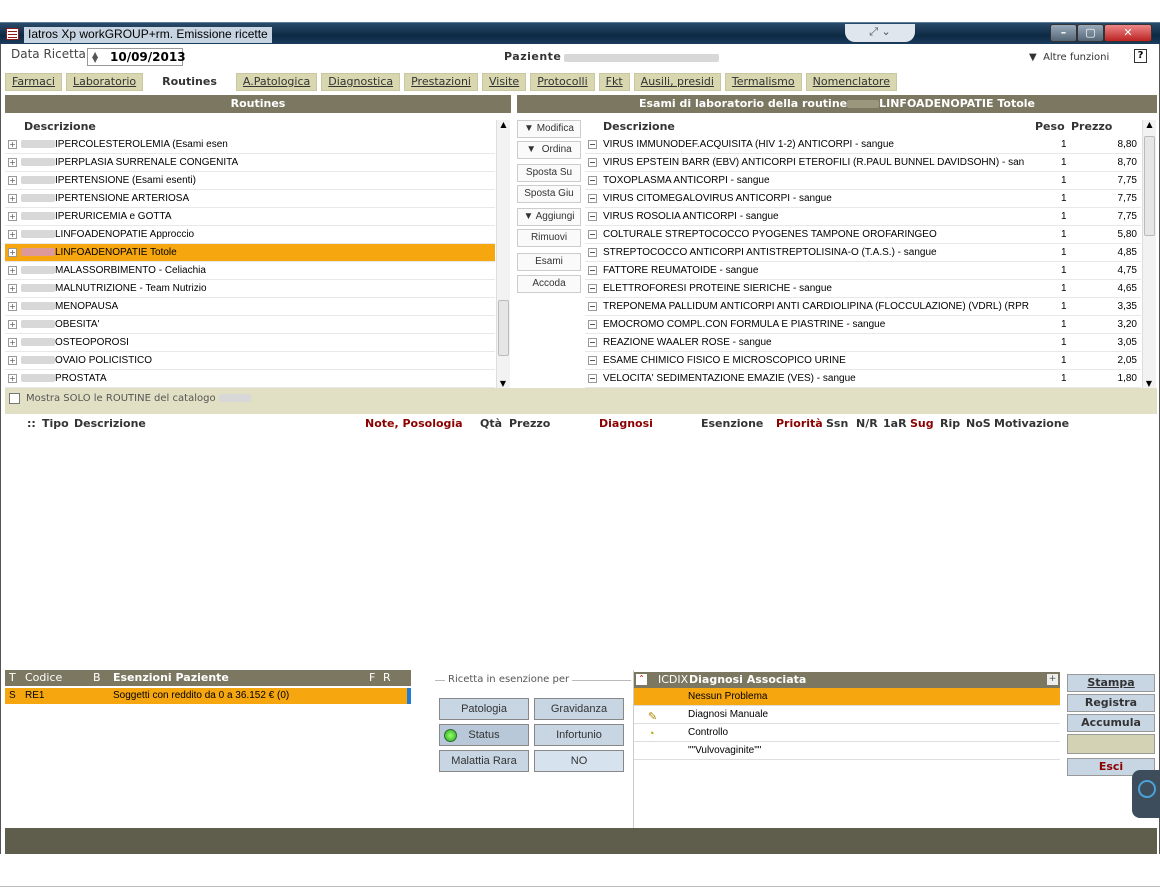  I want to click on stampa-button: Stampa, so click(1111, 683).